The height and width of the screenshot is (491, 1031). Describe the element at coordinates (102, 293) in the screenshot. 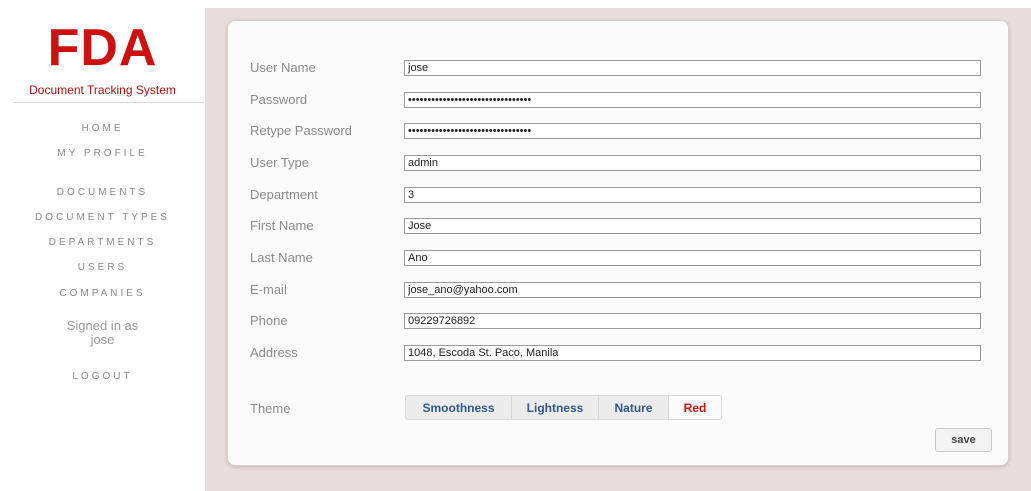

I see `nav-companies: COMPANIES` at that location.